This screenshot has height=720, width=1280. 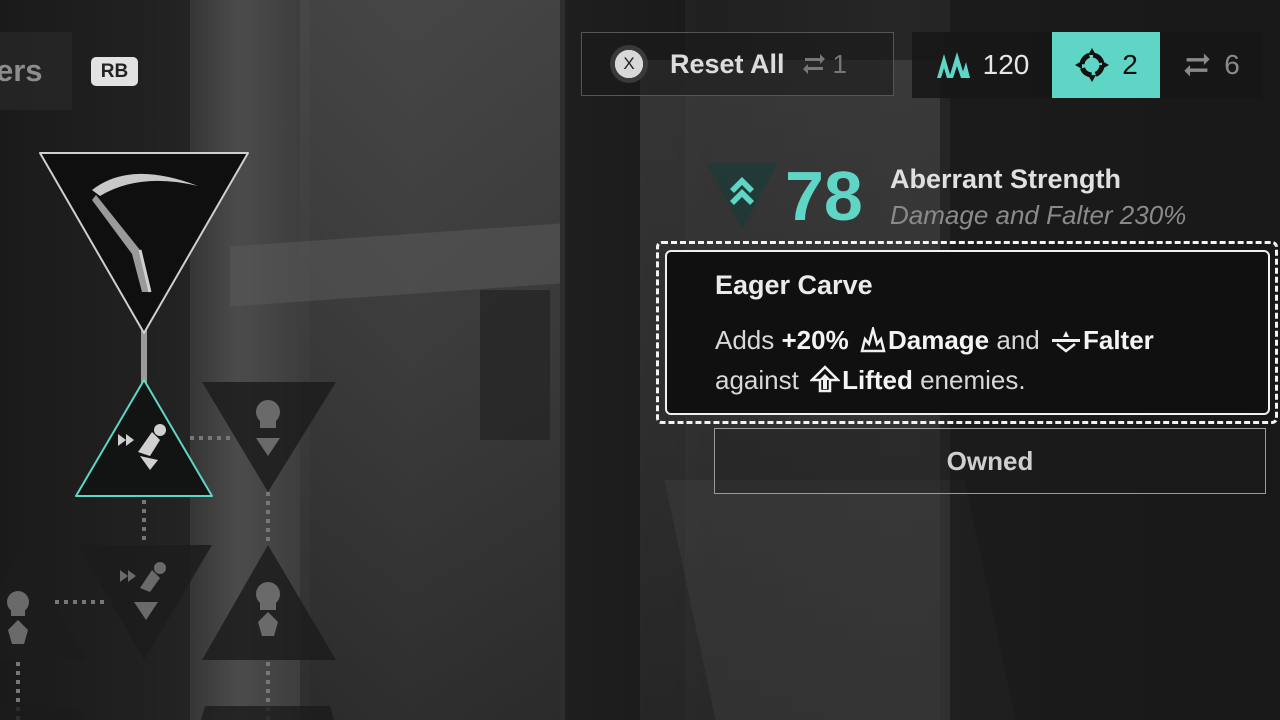 What do you see at coordinates (1065, 342) in the screenshot?
I see `falter-icon` at bounding box center [1065, 342].